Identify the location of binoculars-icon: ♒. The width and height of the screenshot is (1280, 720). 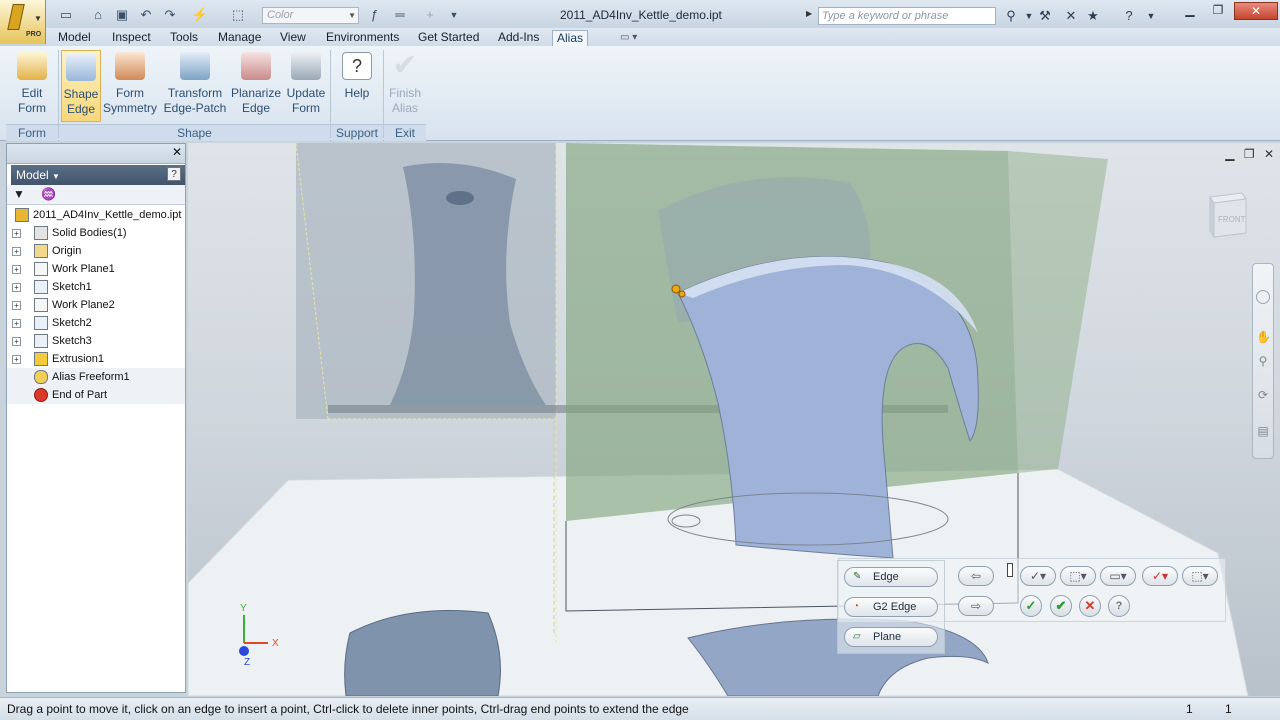
(48, 194).